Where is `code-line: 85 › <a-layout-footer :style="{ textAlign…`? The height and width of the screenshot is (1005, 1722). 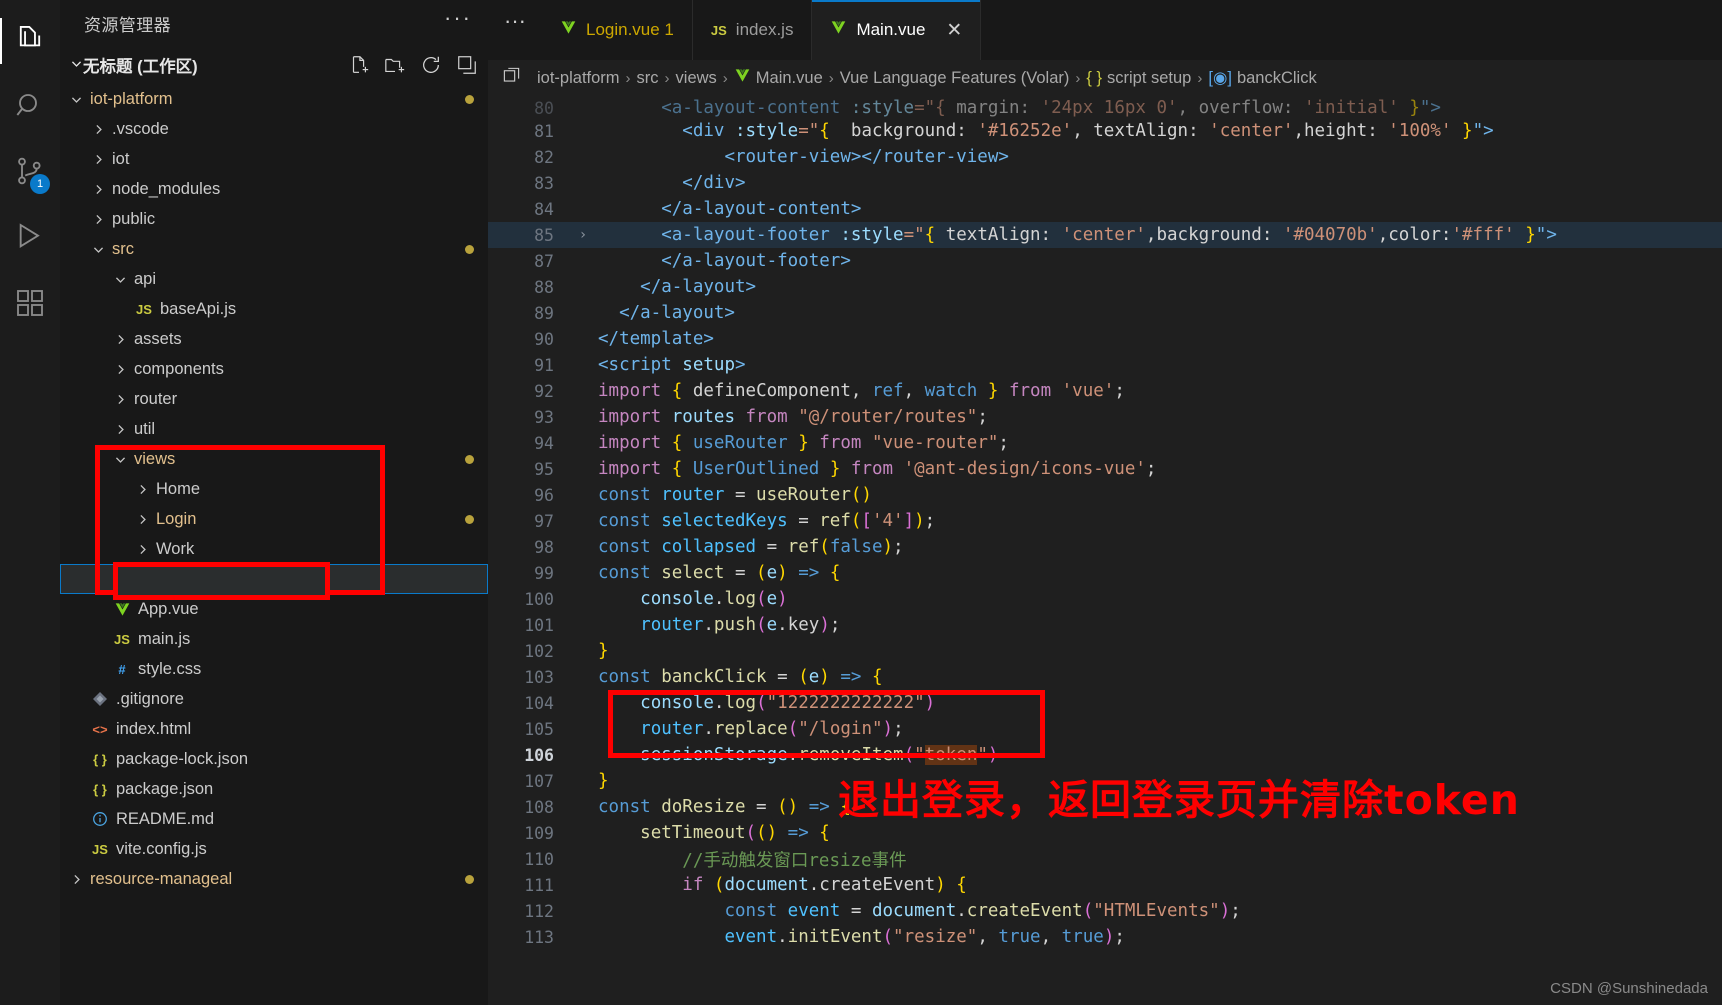 code-line: 85 › <a-layout-footer :style="{ textAlign… is located at coordinates (1105, 235).